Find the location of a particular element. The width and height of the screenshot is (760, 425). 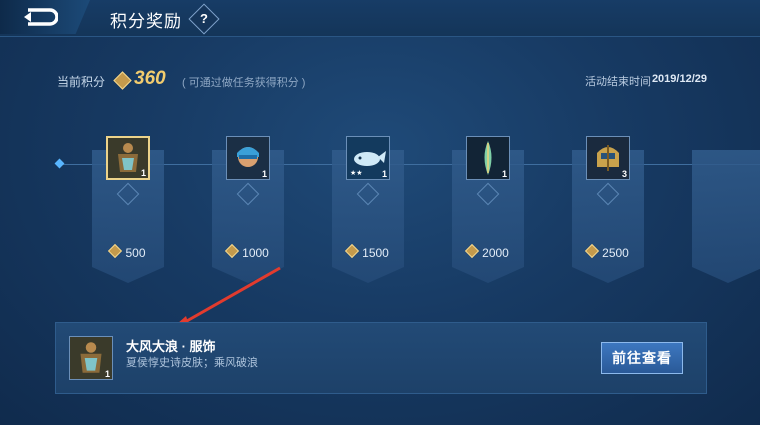

reward-item-5: 3 is located at coordinates (608, 158).